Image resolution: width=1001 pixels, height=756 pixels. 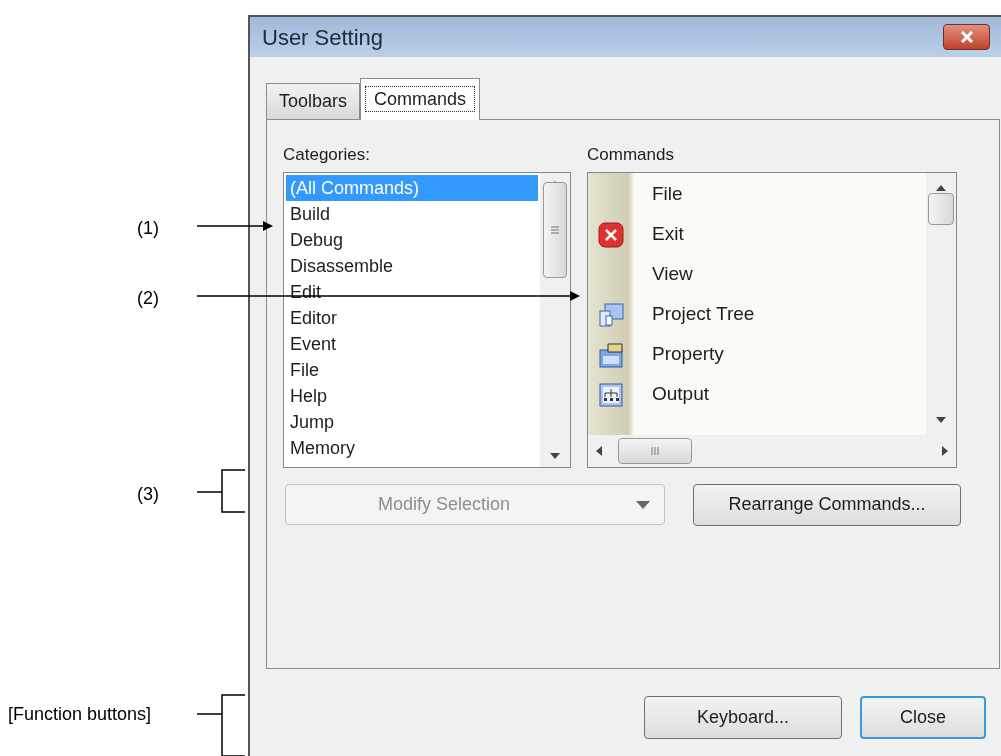 I want to click on list-item: File, so click(x=412, y=369).